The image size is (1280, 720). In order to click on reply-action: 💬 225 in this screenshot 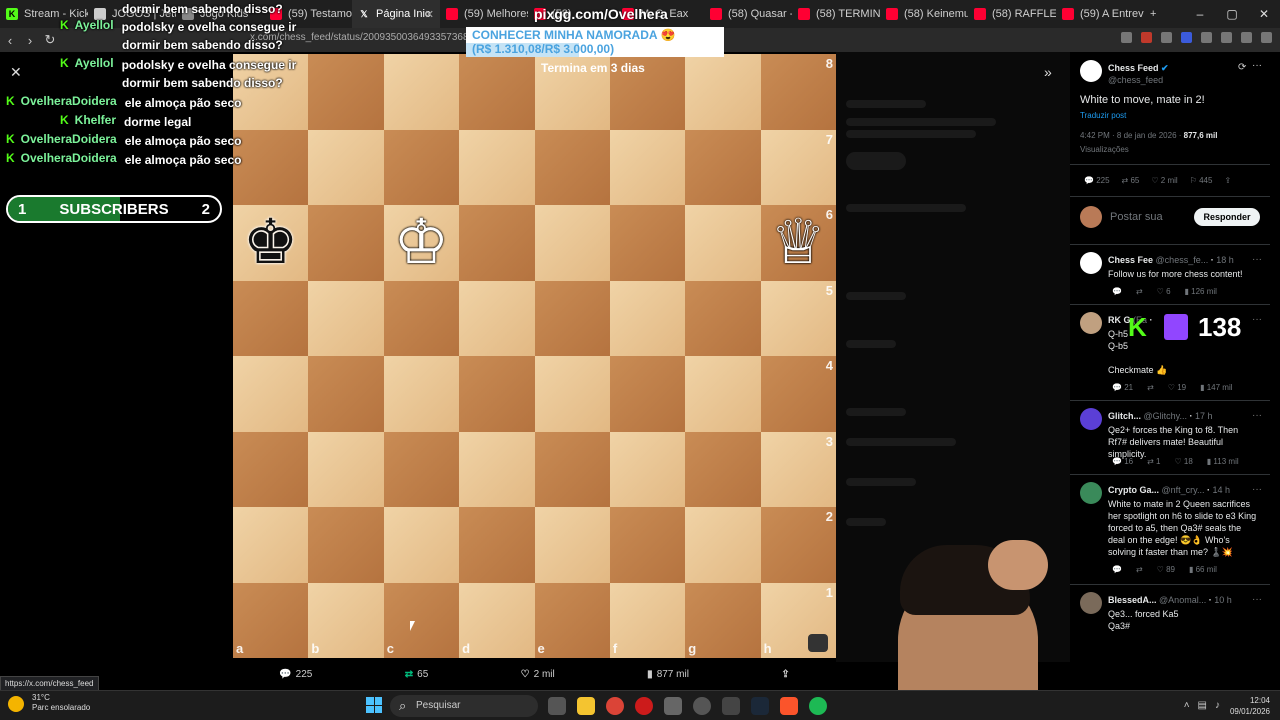, I will do `click(295, 674)`.